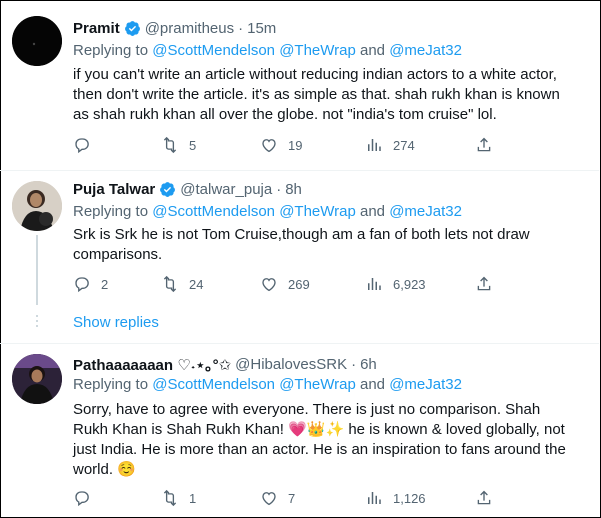  I want to click on retweet-button: 1, so click(178, 498).